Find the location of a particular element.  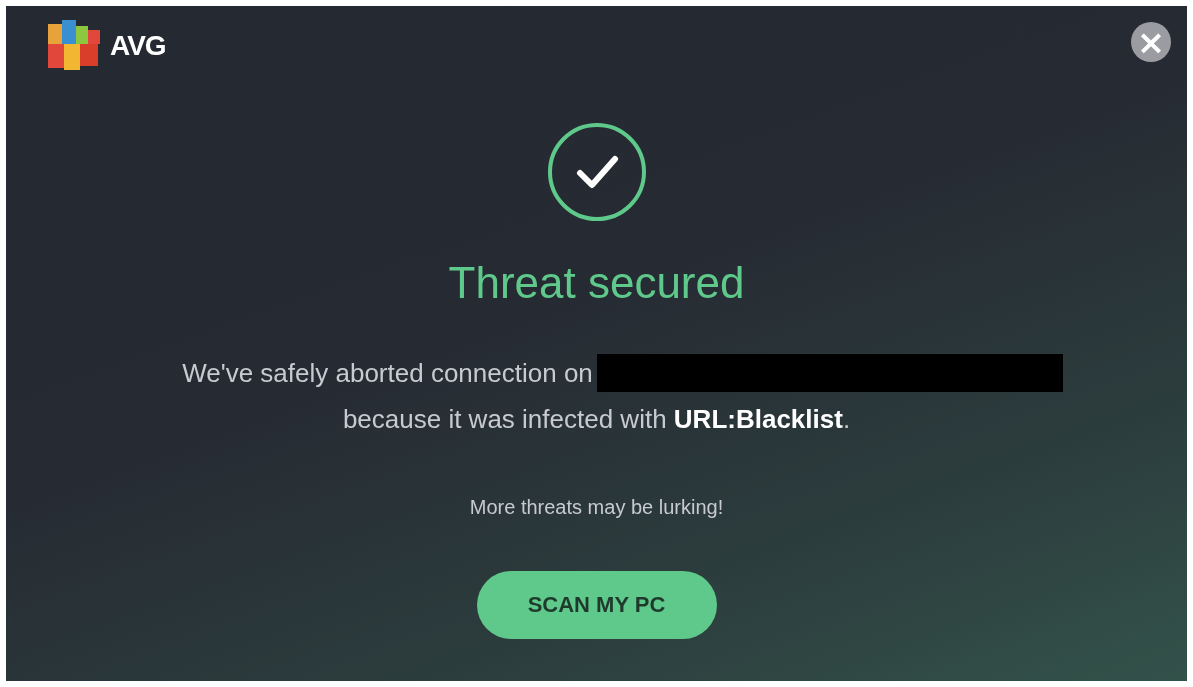

message-text: because it was infected with URL:Blacklist. is located at coordinates (596, 419).